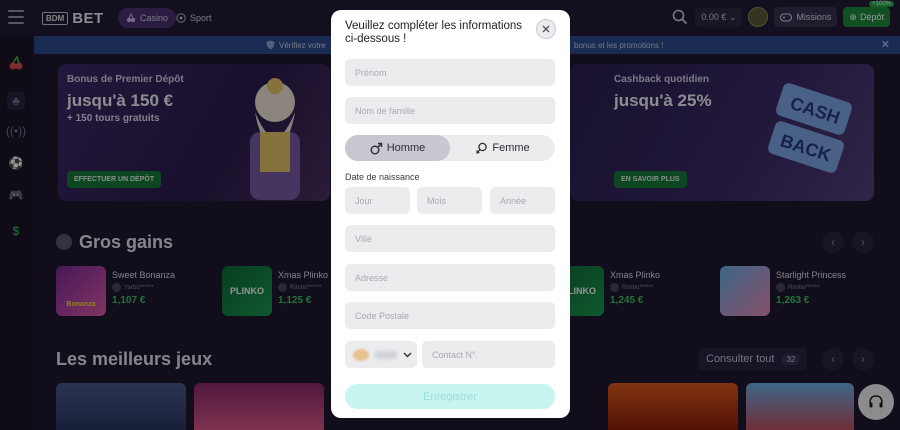  What do you see at coordinates (449, 200) in the screenshot?
I see `month-select: Mois` at bounding box center [449, 200].